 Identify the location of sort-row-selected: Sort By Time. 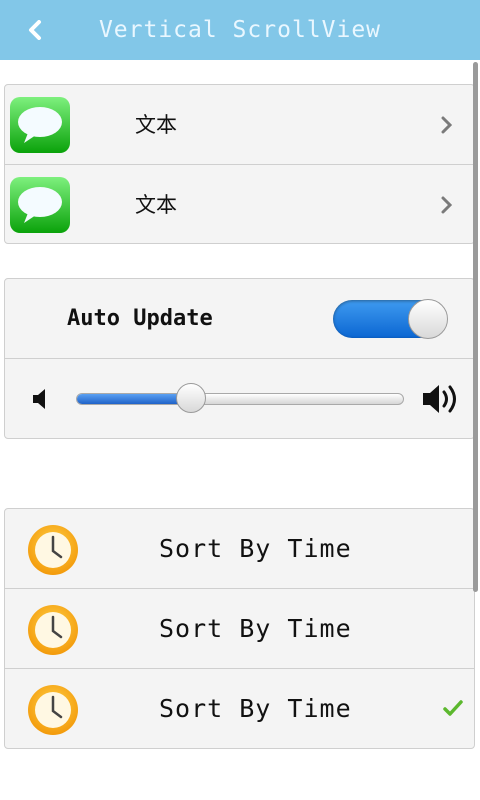
(239, 708).